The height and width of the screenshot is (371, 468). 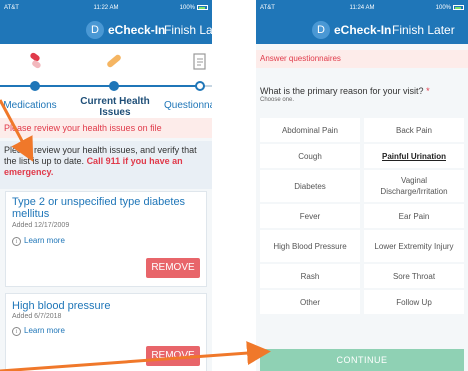 What do you see at coordinates (61, 306) in the screenshot?
I see `health-issue-title: High blood pressure` at bounding box center [61, 306].